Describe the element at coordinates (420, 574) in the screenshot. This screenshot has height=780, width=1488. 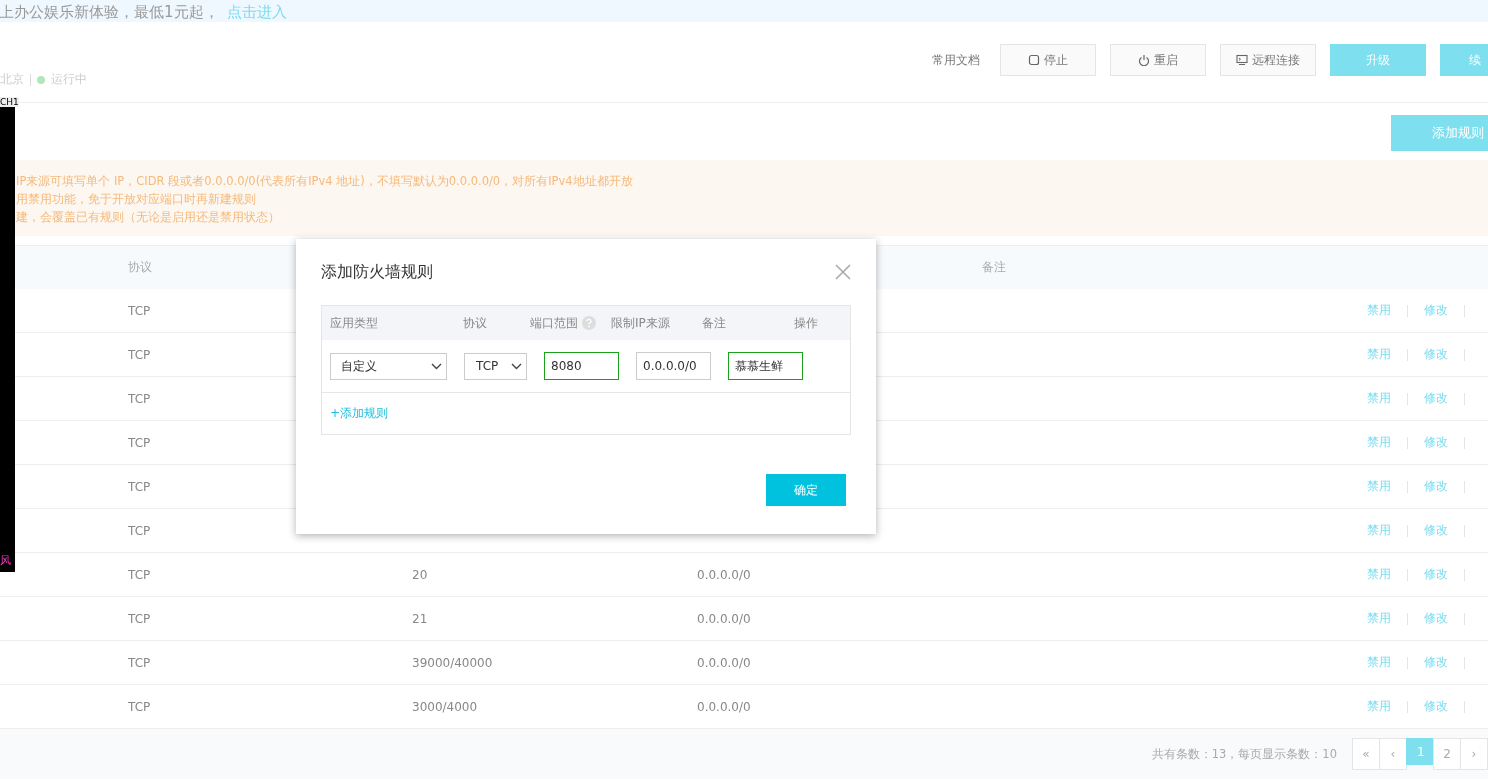
I see `table-cell: 20` at that location.